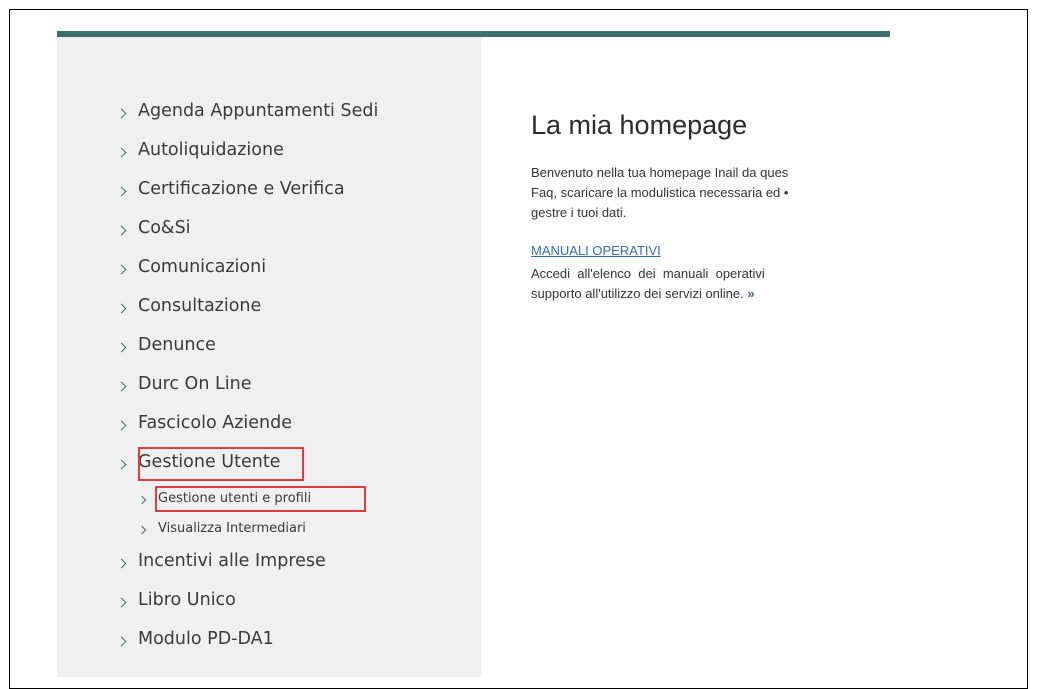 This screenshot has height=689, width=1037. What do you see at coordinates (164, 228) in the screenshot?
I see `sidebar-item-label: Co&Si` at bounding box center [164, 228].